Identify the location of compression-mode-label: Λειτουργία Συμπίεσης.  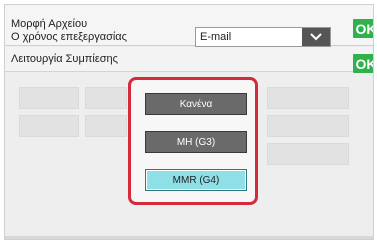
(64, 59).